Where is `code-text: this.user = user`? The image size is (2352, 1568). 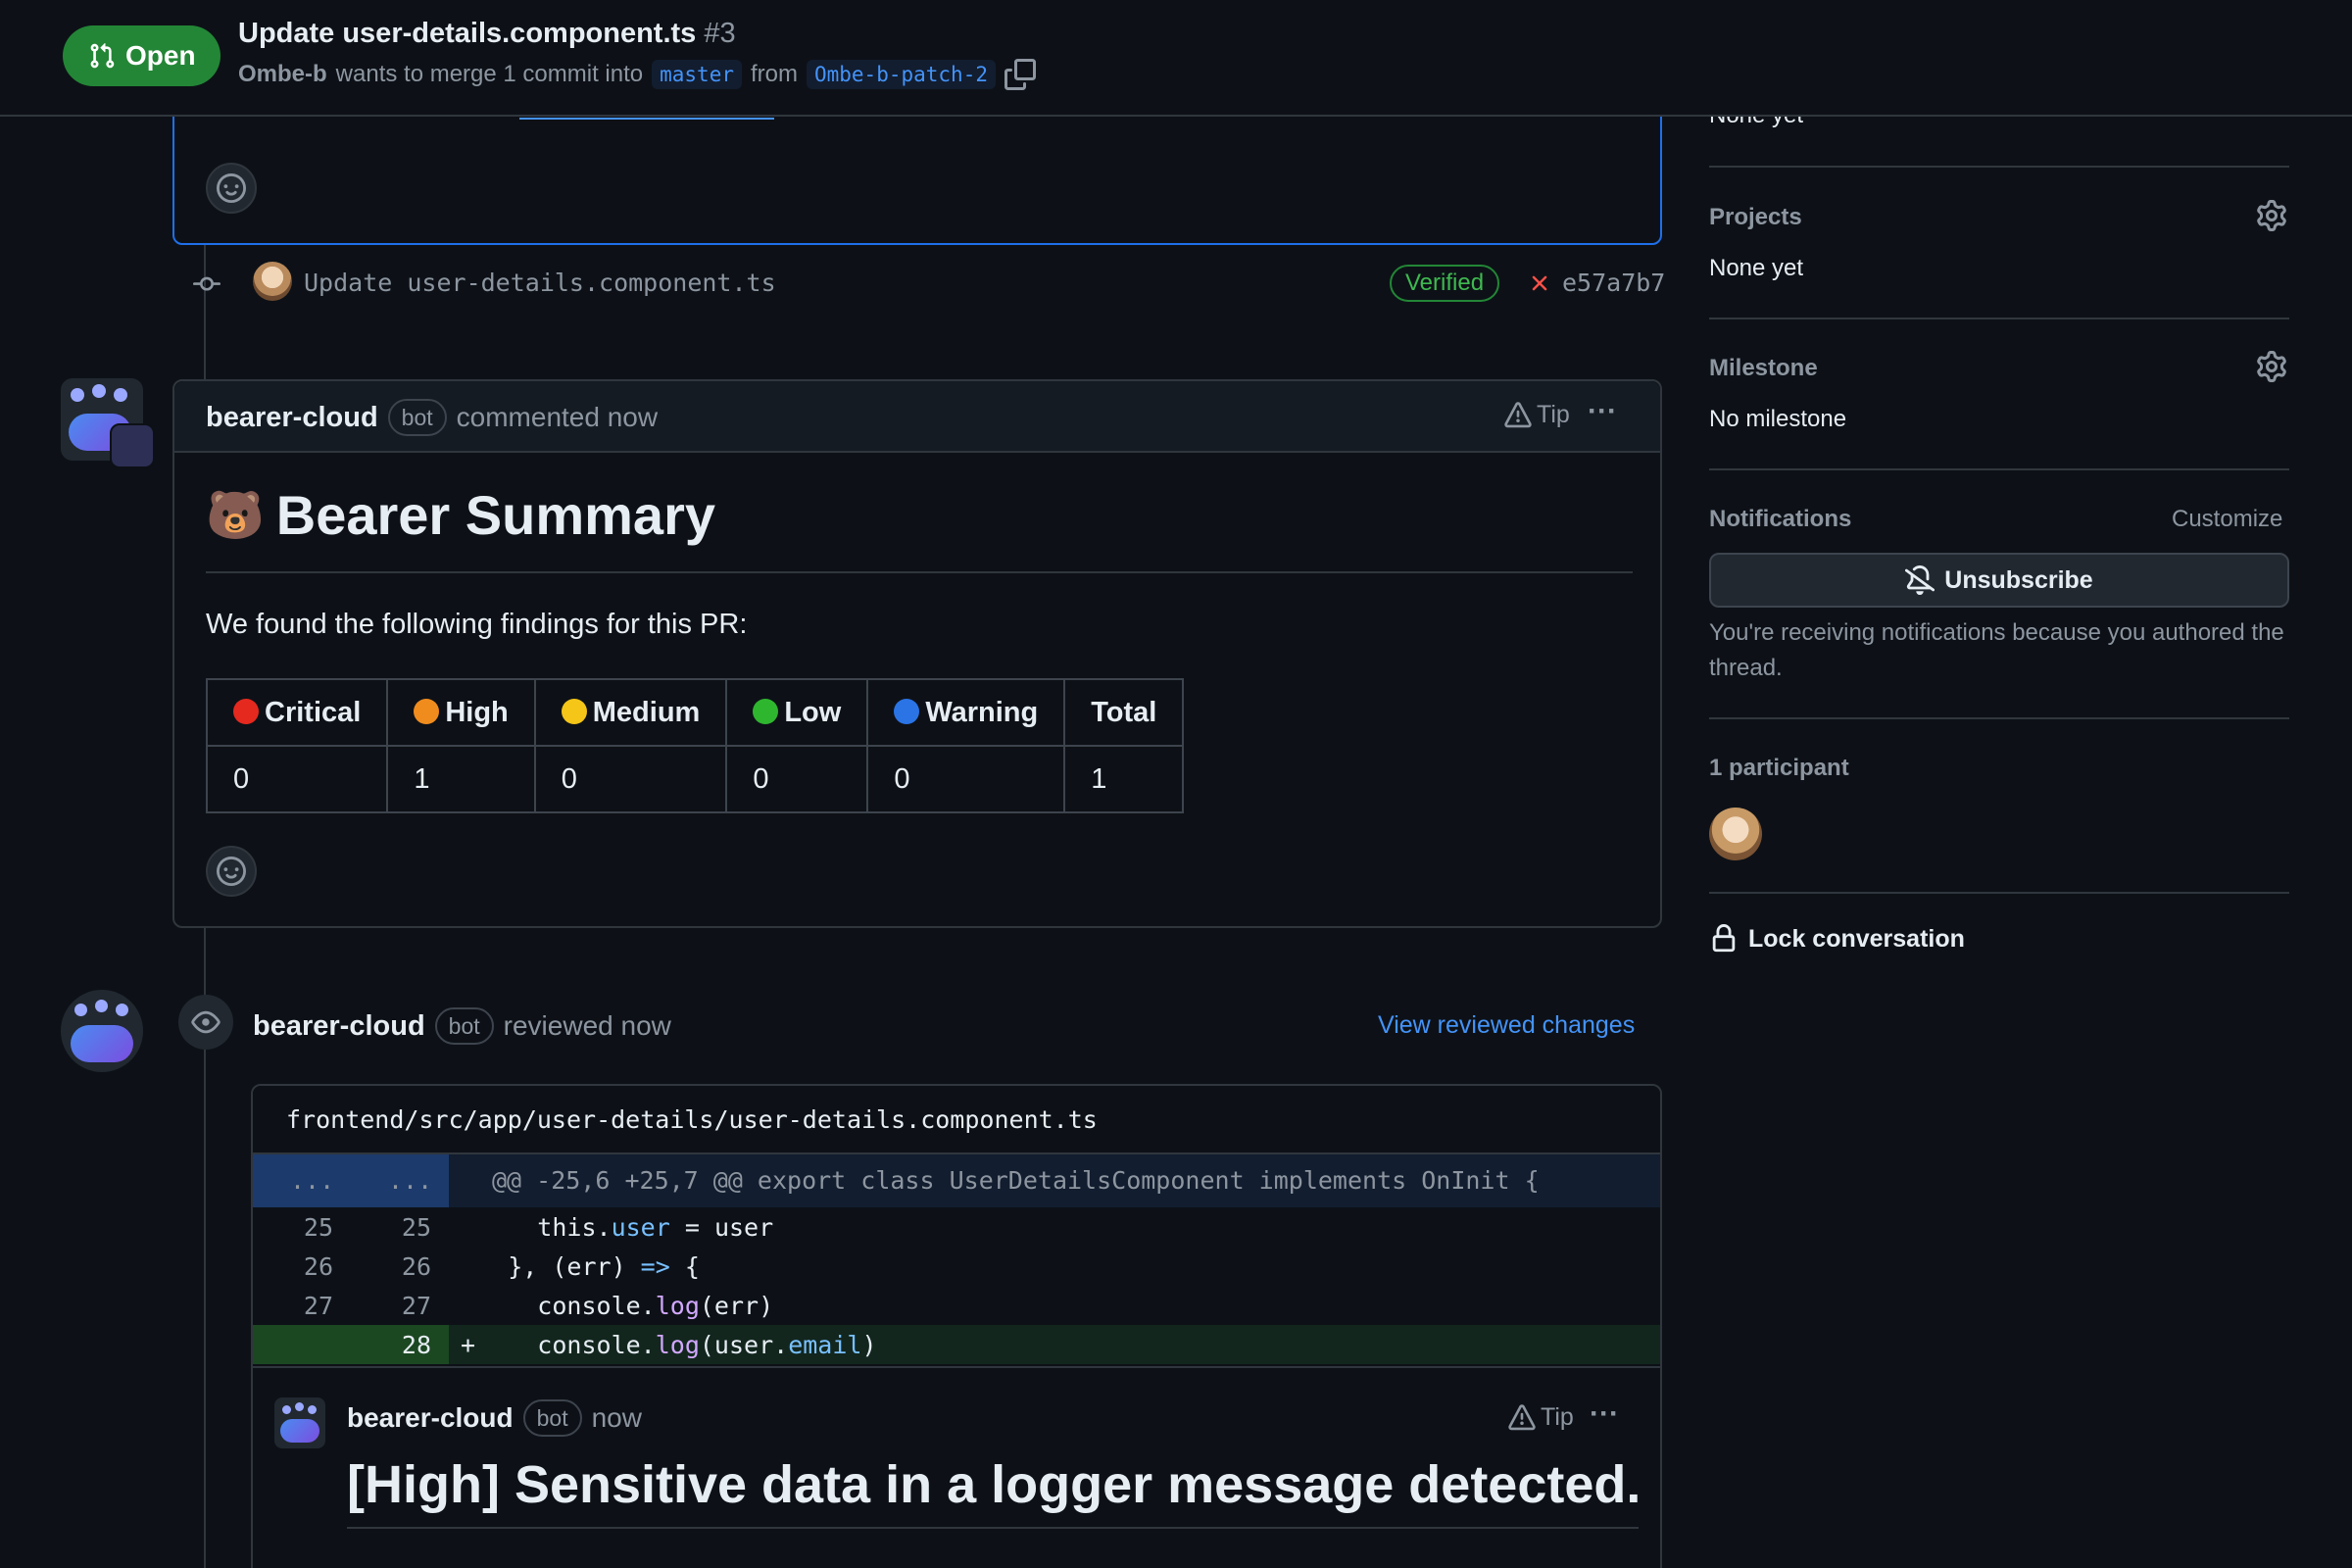 code-text: this.user = user is located at coordinates (611, 1227).